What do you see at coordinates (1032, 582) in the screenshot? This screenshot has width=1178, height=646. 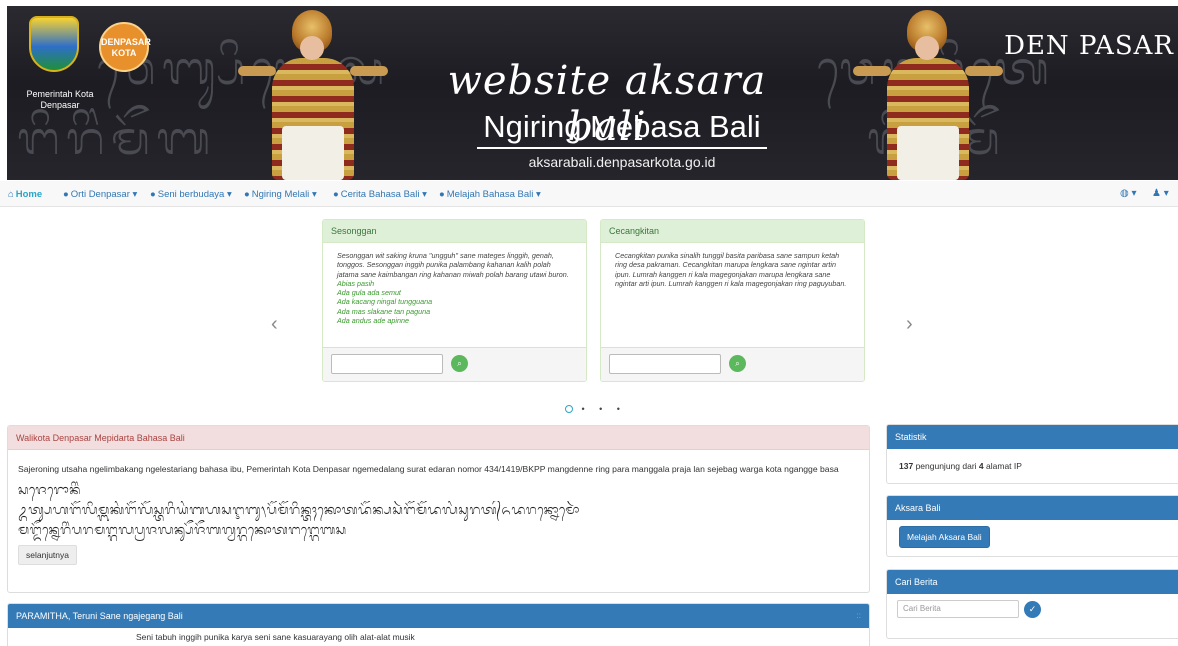 I see `cari-berita-title: Cari Berita` at bounding box center [1032, 582].